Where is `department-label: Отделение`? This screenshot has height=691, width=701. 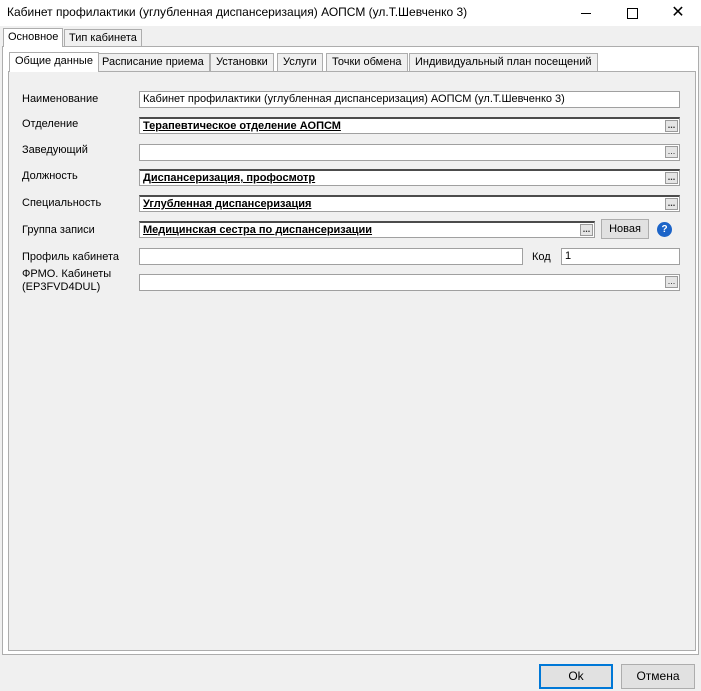 department-label: Отделение is located at coordinates (50, 124).